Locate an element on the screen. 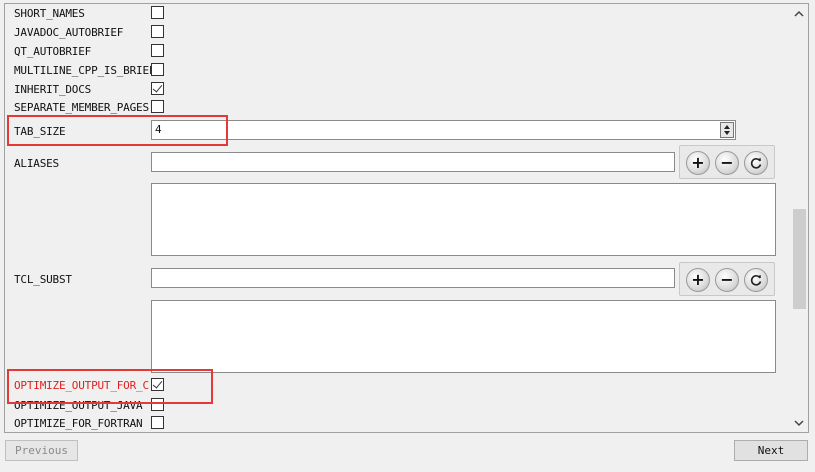  aliases-label: ALIASES is located at coordinates (36, 163).